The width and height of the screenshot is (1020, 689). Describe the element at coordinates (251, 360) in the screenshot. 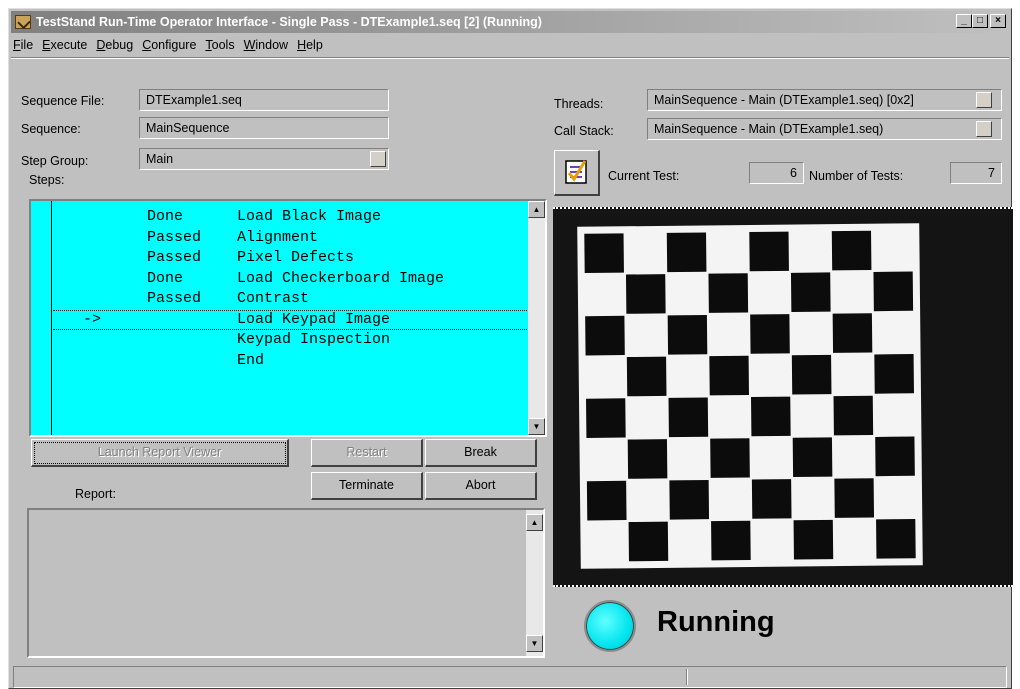

I see `step-name: End` at that location.